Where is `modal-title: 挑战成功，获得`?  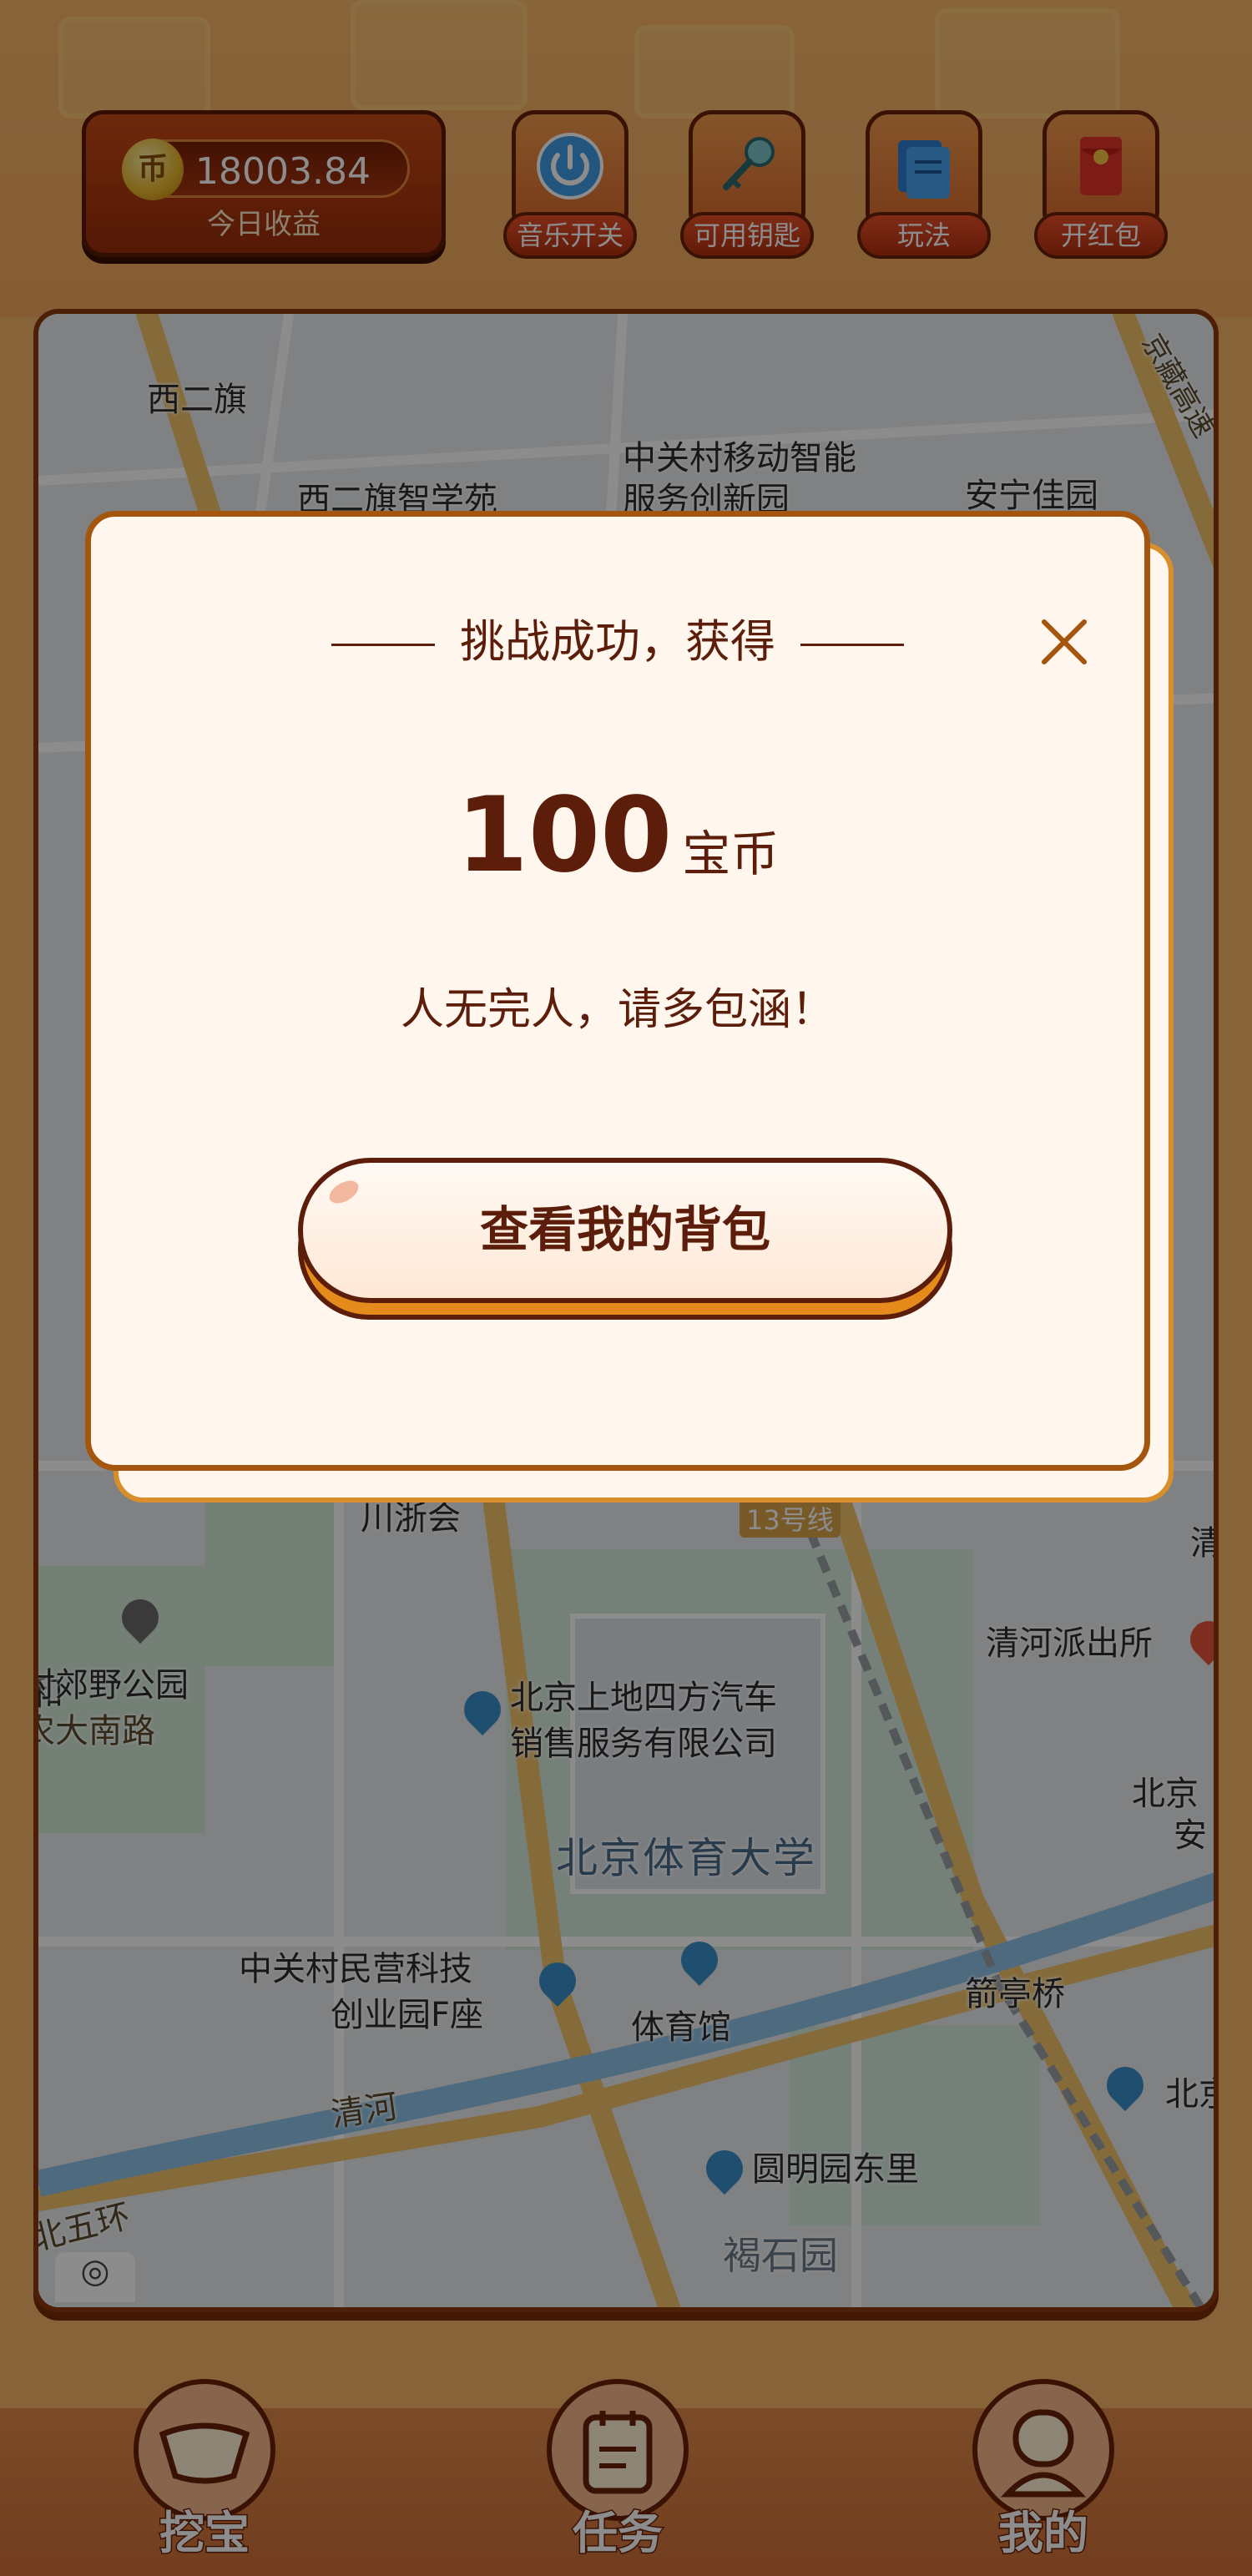
modal-title: 挑战成功，获得 is located at coordinates (617, 641).